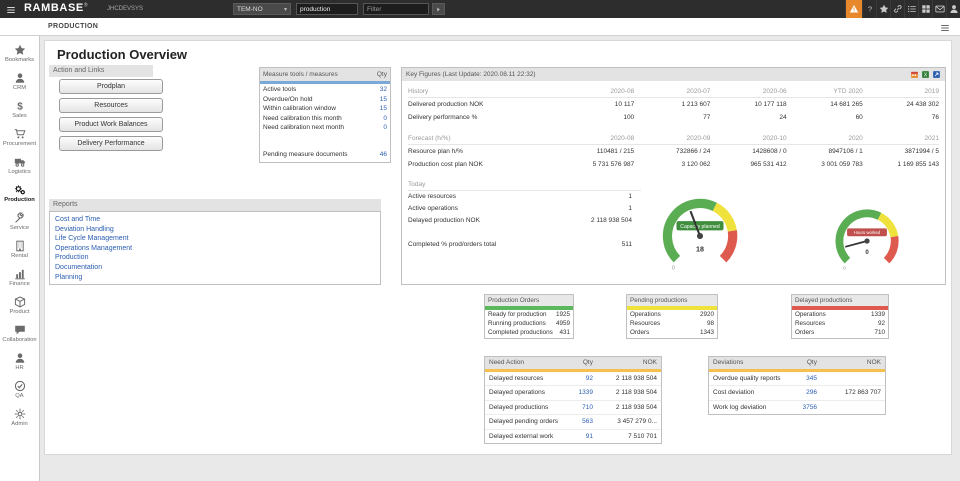  I want to click on kf-column-header: YTD 2020, so click(848, 91).